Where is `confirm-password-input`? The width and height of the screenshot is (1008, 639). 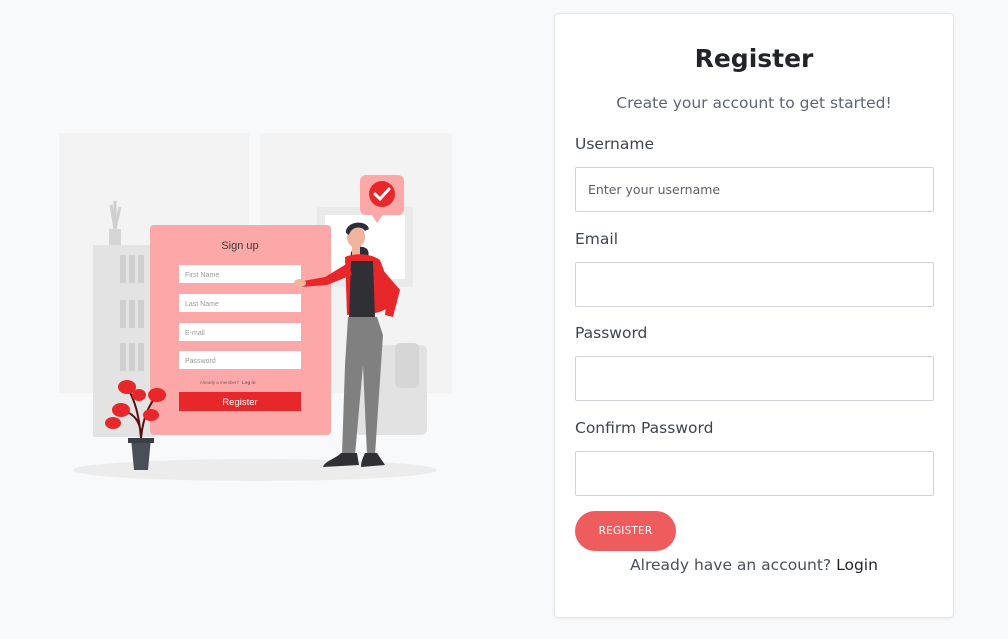
confirm-password-input is located at coordinates (754, 473).